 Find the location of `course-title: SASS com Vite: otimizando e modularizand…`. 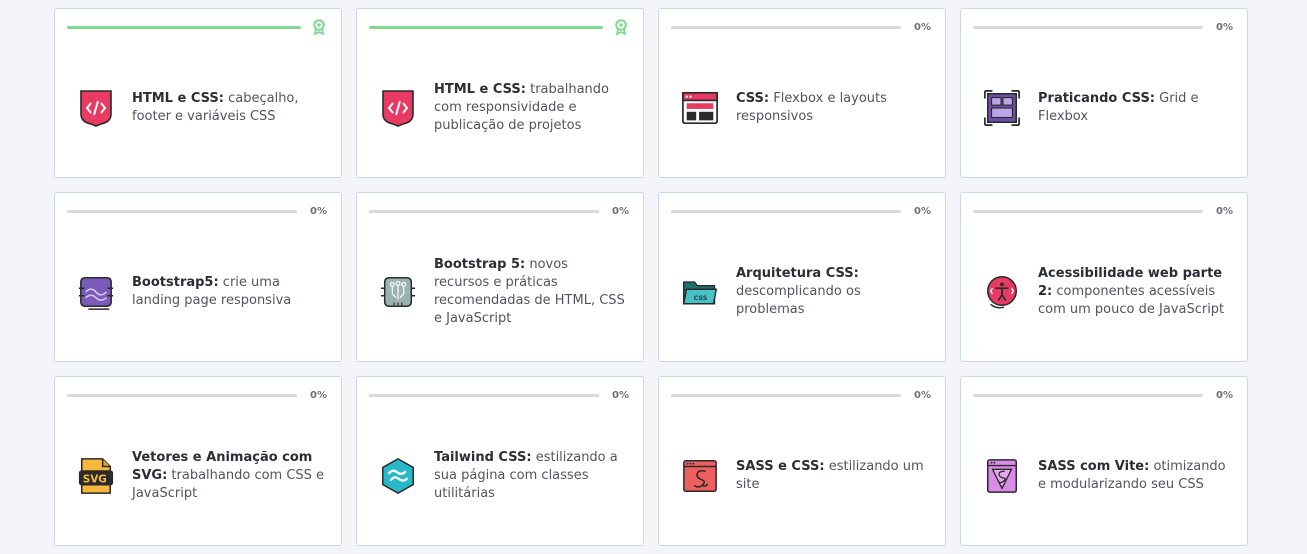

course-title: SASS com Vite: otimizando e modularizand… is located at coordinates (1134, 476).